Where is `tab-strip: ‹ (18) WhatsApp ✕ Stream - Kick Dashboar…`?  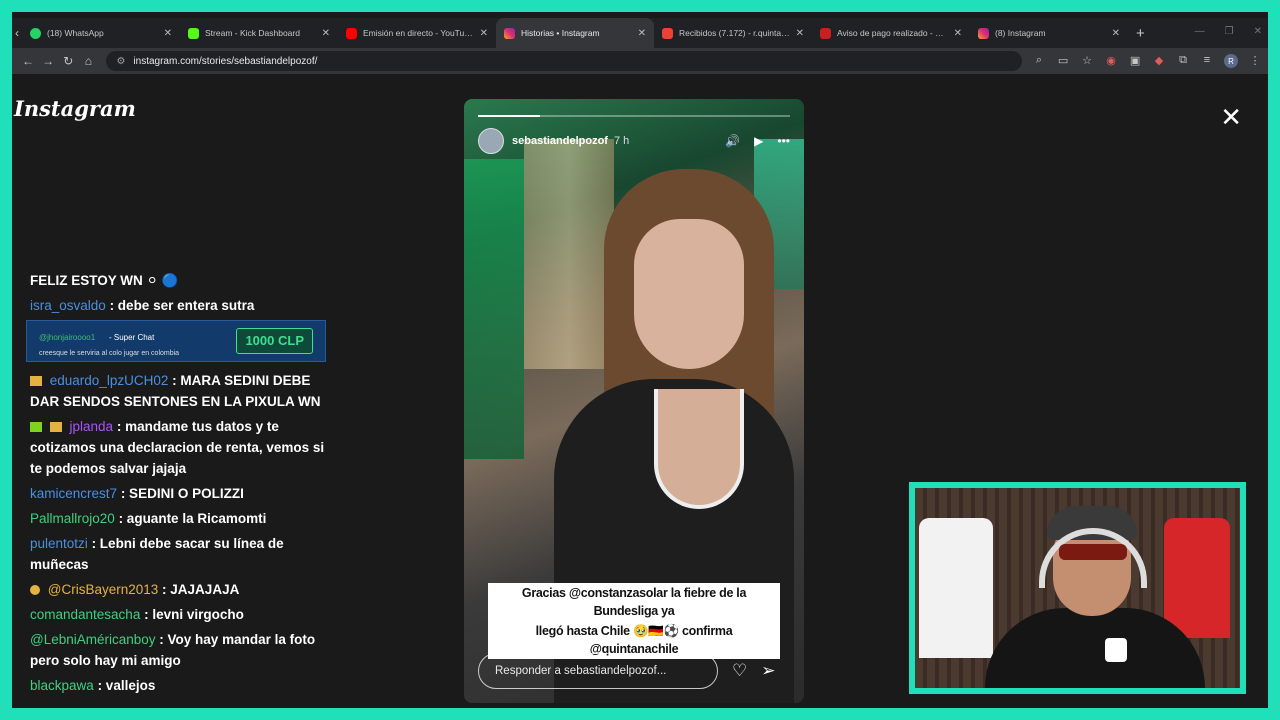
tab-strip: ‹ (18) WhatsApp ✕ Stream - Kick Dashboar… is located at coordinates (640, 33).